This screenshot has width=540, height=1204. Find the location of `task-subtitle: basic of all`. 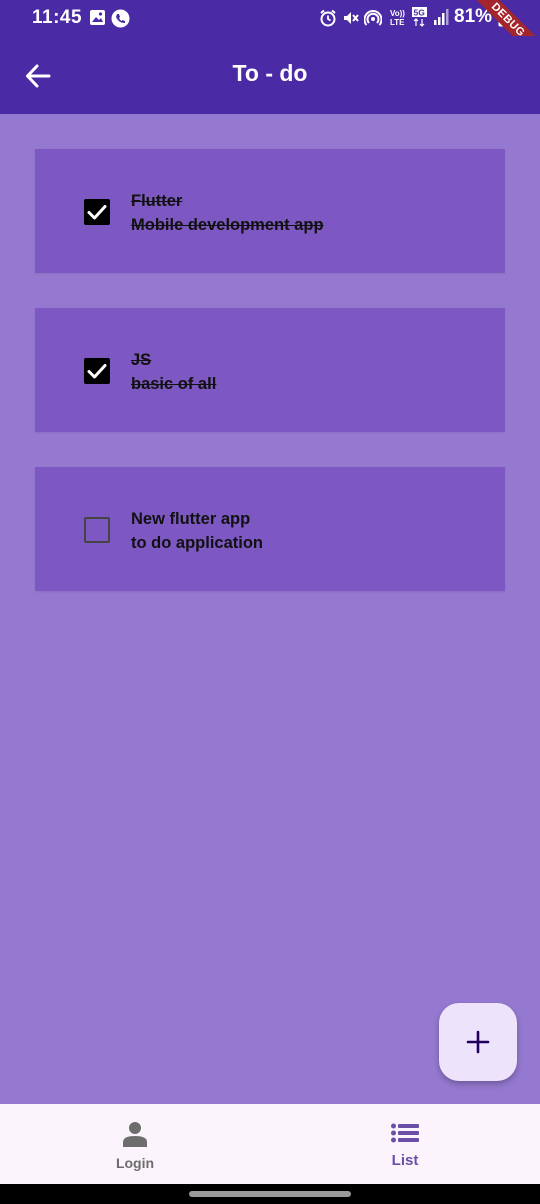

task-subtitle: basic of all is located at coordinates (174, 384).